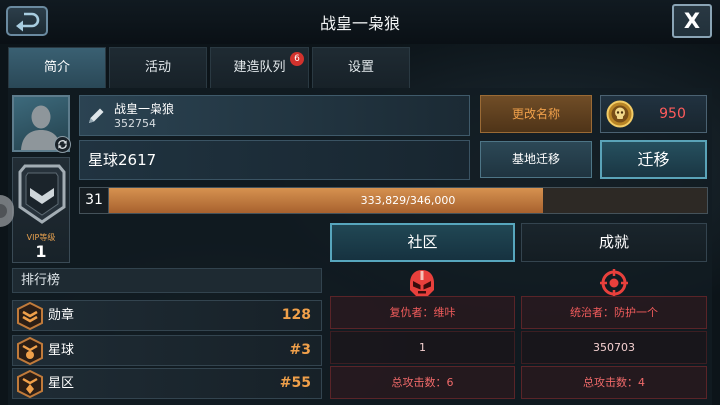 This screenshot has height=405, width=720. Describe the element at coordinates (614, 312) in the screenshot. I see `ruler-title: 统治者：防护一个` at that location.